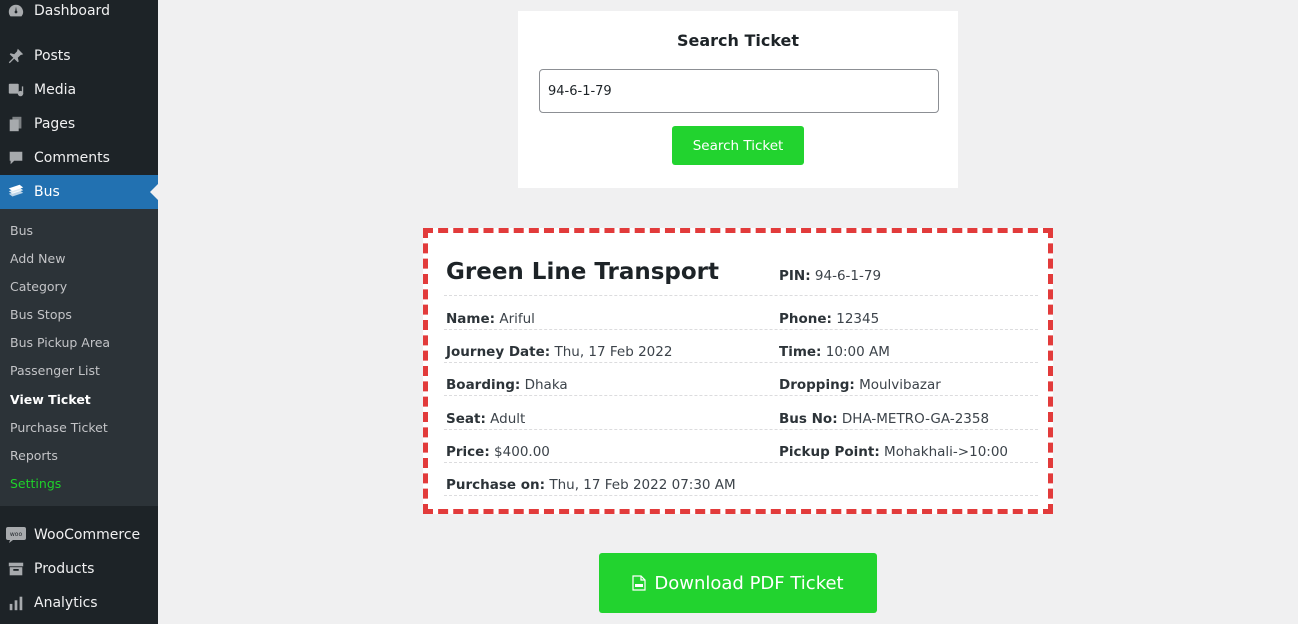 This screenshot has width=1298, height=624. I want to click on download-pdf-button: Download PDF Ticket, so click(738, 583).